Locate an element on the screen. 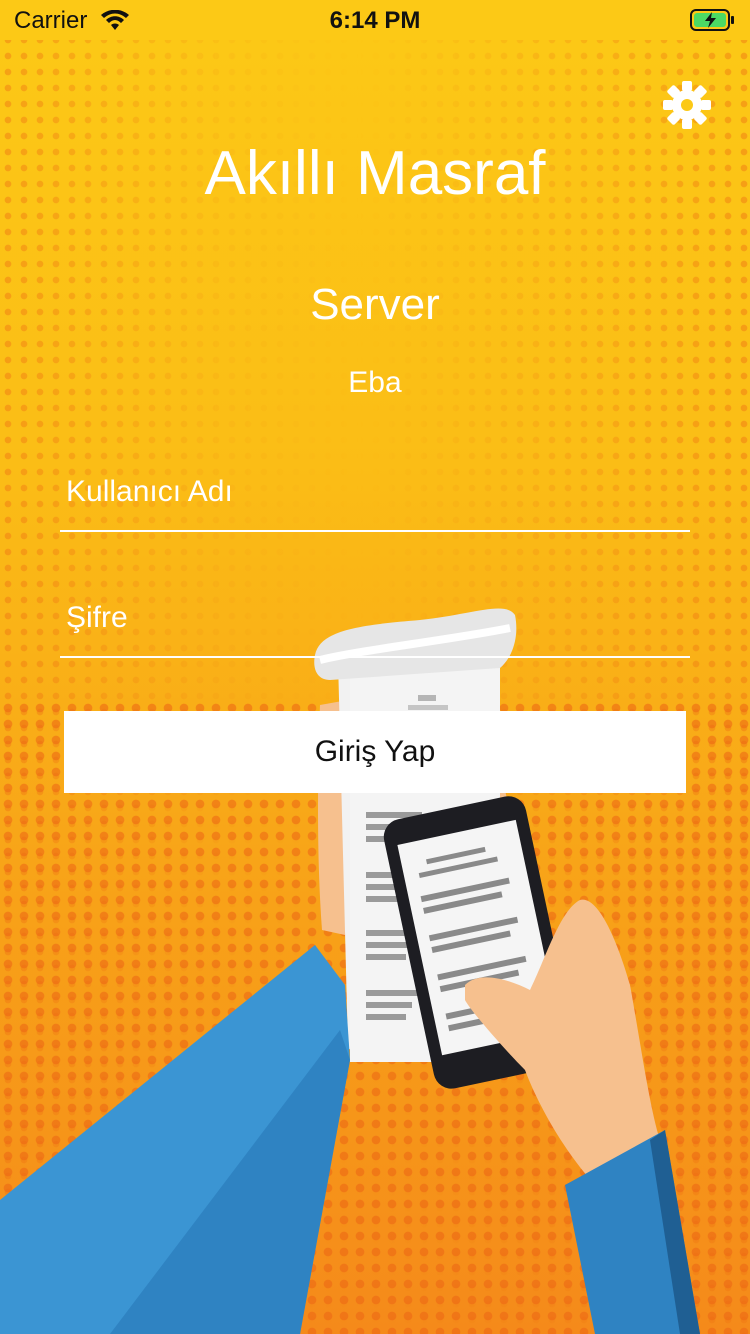  clock: 6:14 PM is located at coordinates (375, 20).